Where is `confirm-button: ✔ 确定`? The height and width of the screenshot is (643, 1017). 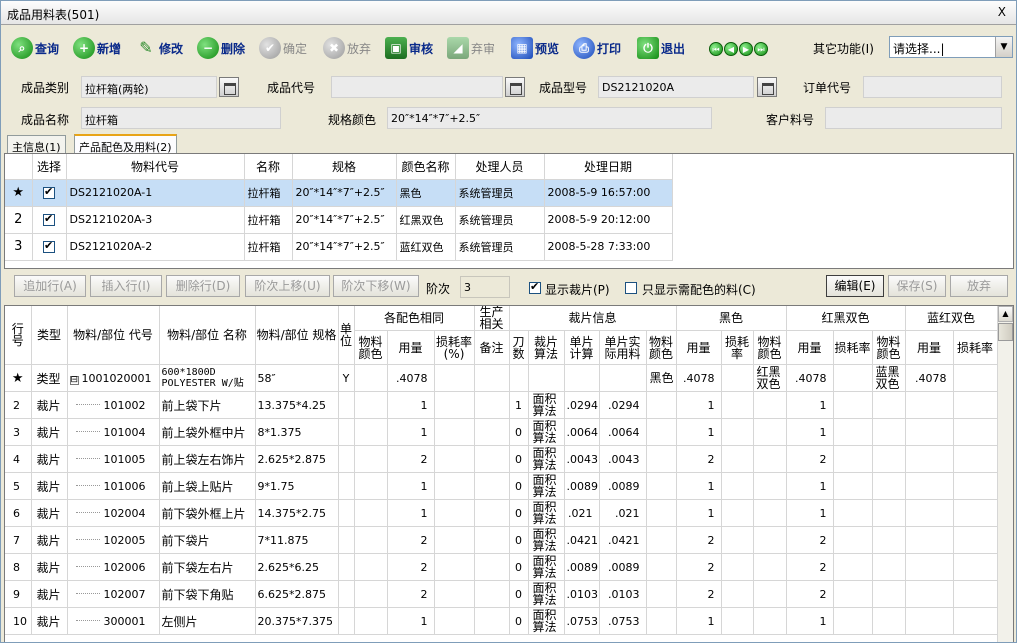 confirm-button: ✔ 确定 is located at coordinates (283, 48).